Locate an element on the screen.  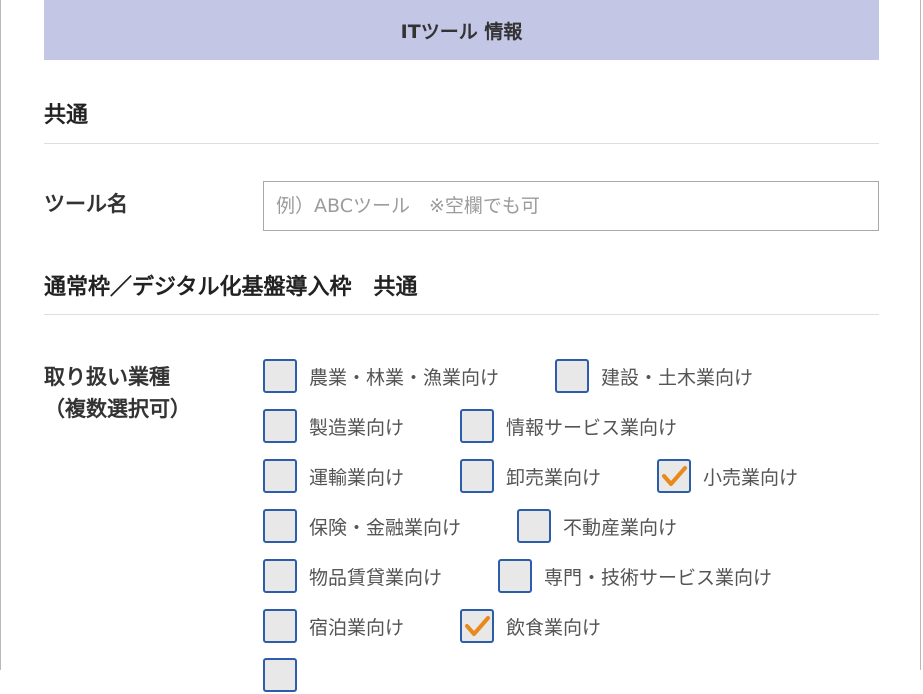
industry-checkbox-item: 宿泊業向け is located at coordinates (333, 626).